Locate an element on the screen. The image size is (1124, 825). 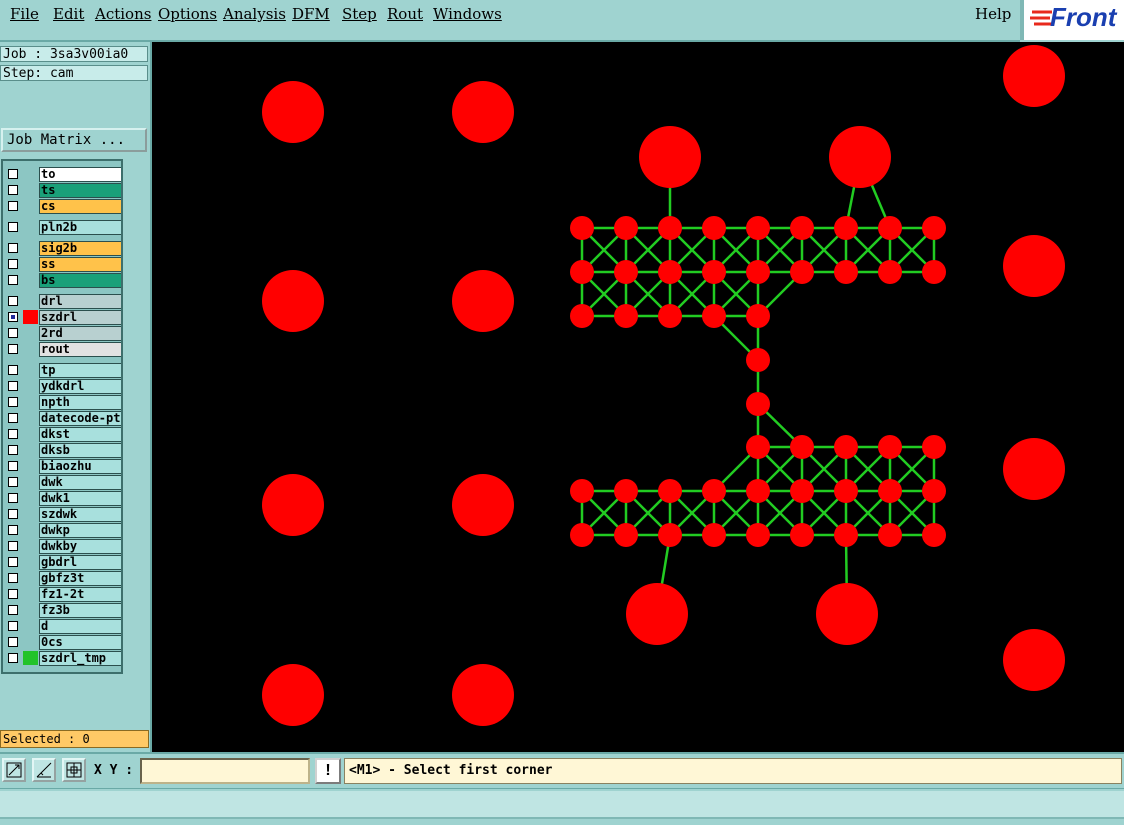
measure-button is located at coordinates (44, 770).